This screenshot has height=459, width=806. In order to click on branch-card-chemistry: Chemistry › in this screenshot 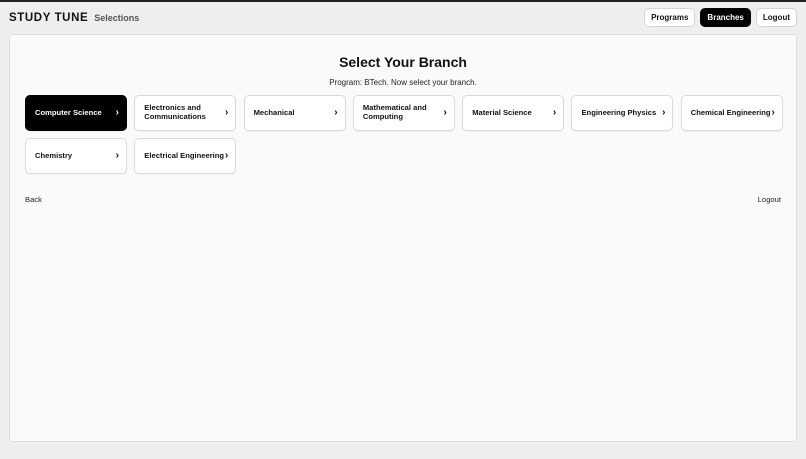, I will do `click(76, 156)`.